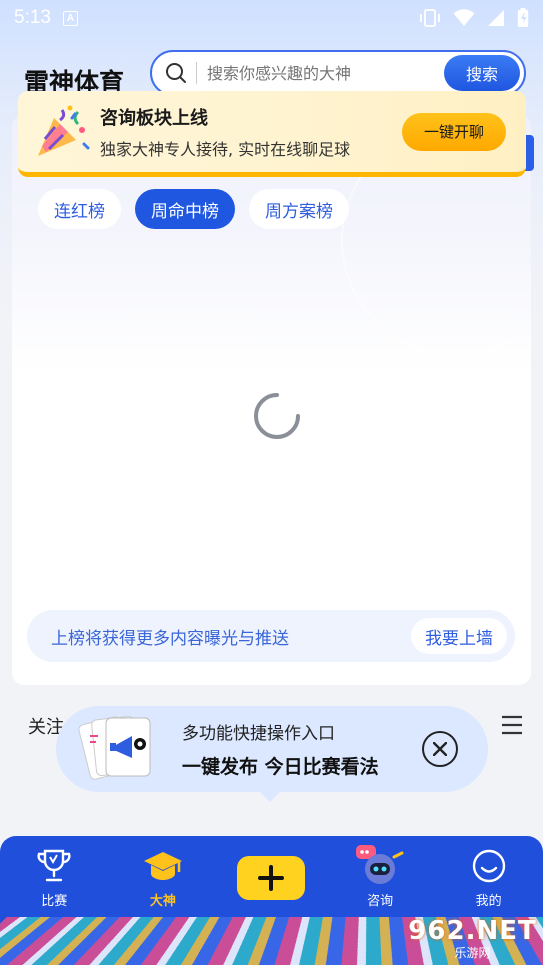 This screenshot has height=965, width=543. I want to click on promo-bar: 上榜将获得更多内容曝光与推送 我要上墙, so click(271, 636).